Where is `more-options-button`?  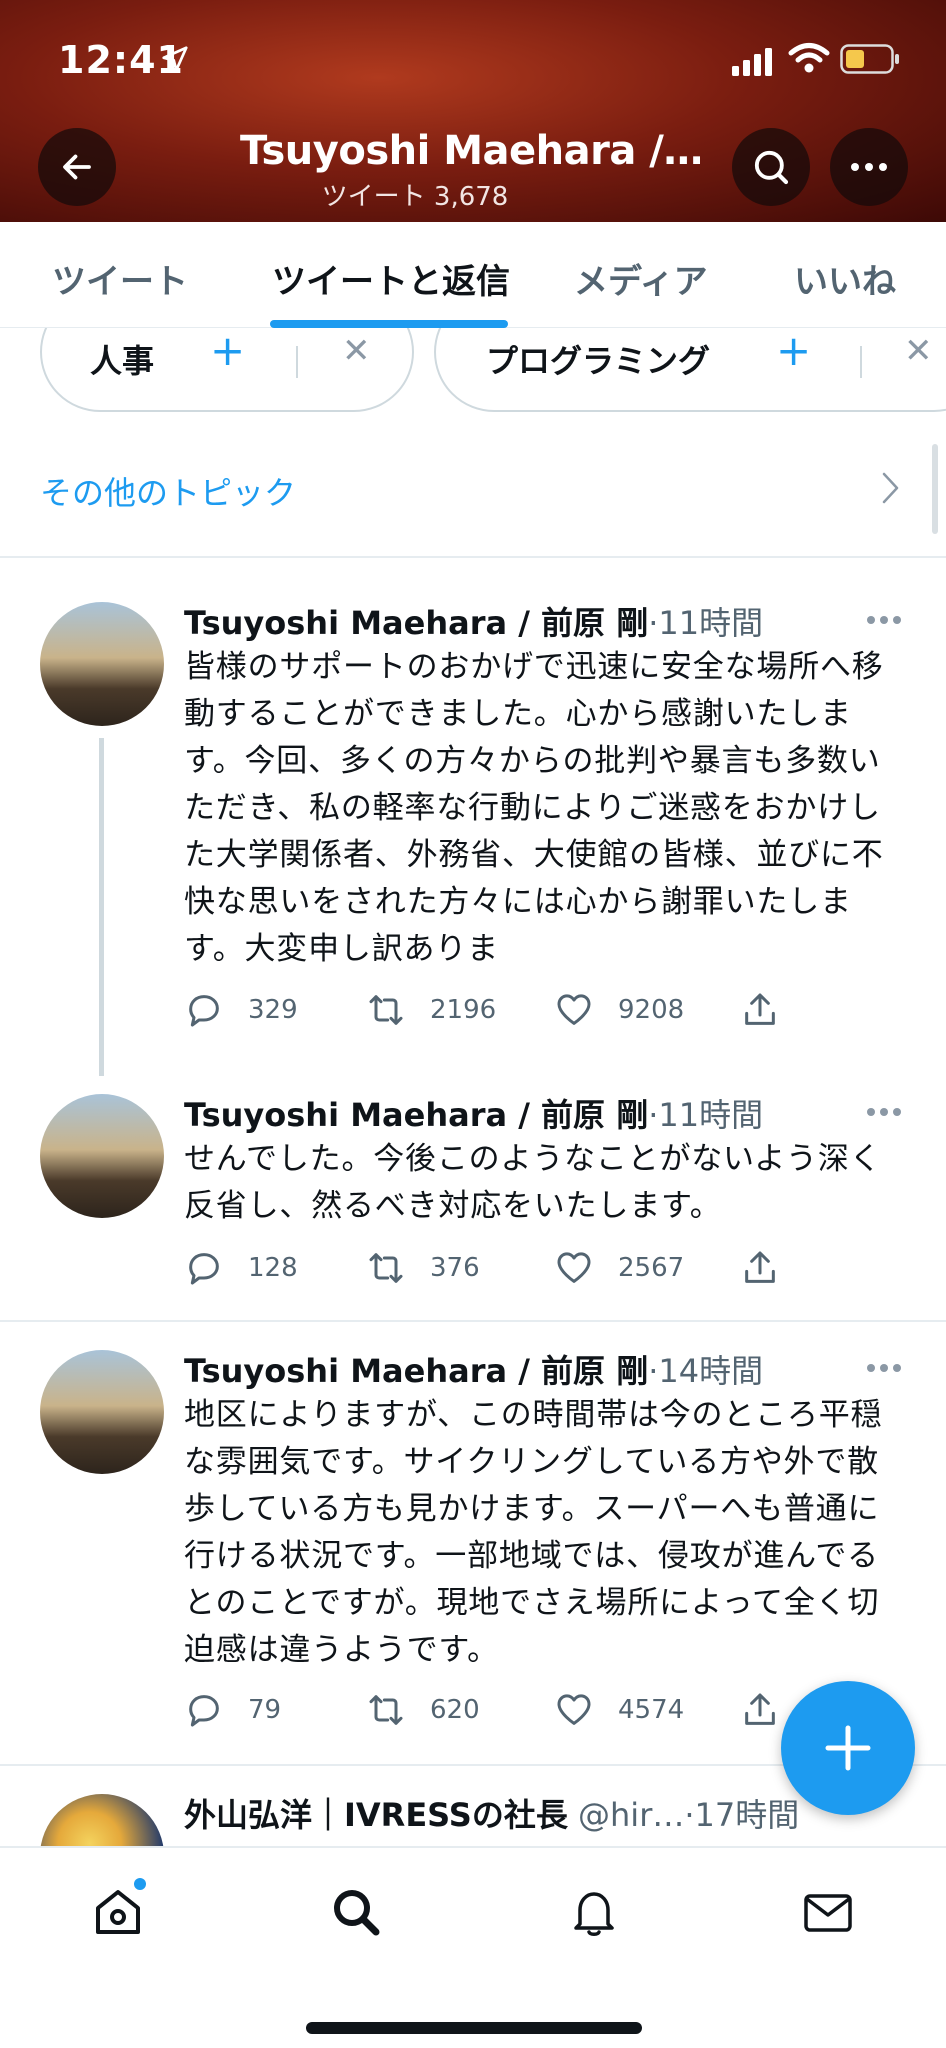
more-options-button is located at coordinates (869, 167).